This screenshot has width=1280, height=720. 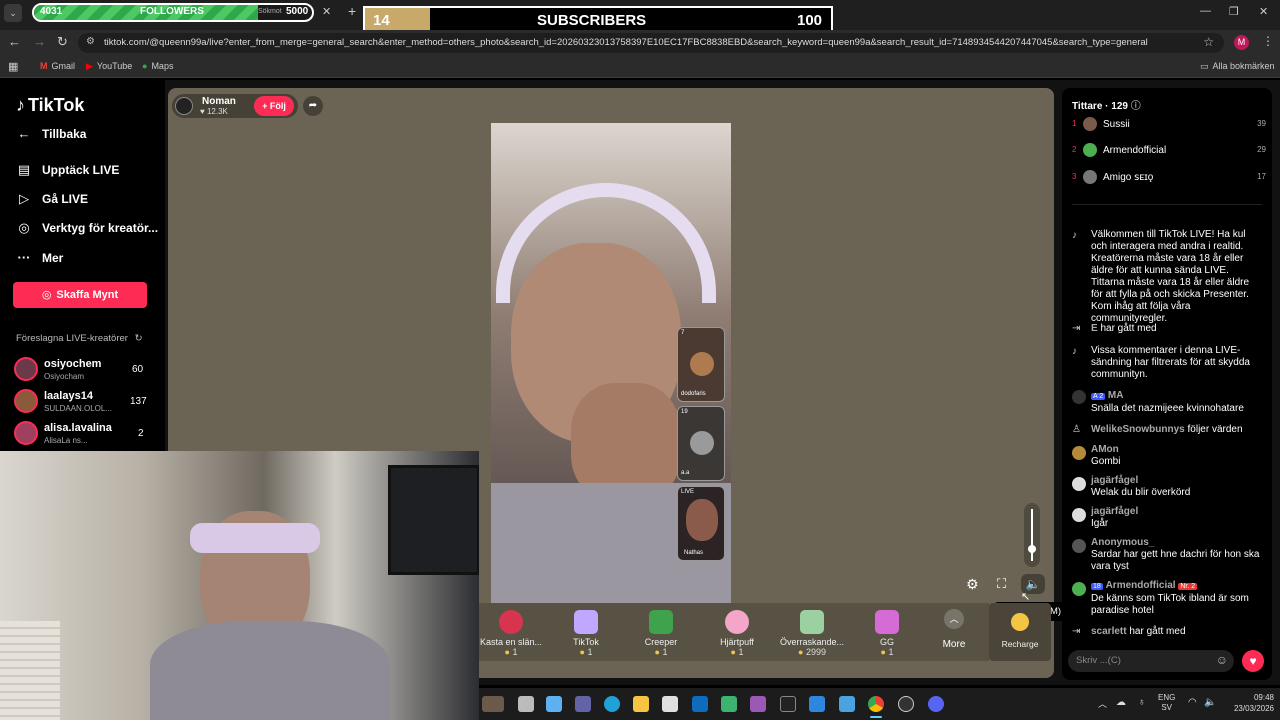 I want to click on gift-item: GG ● 1, so click(x=887, y=631).